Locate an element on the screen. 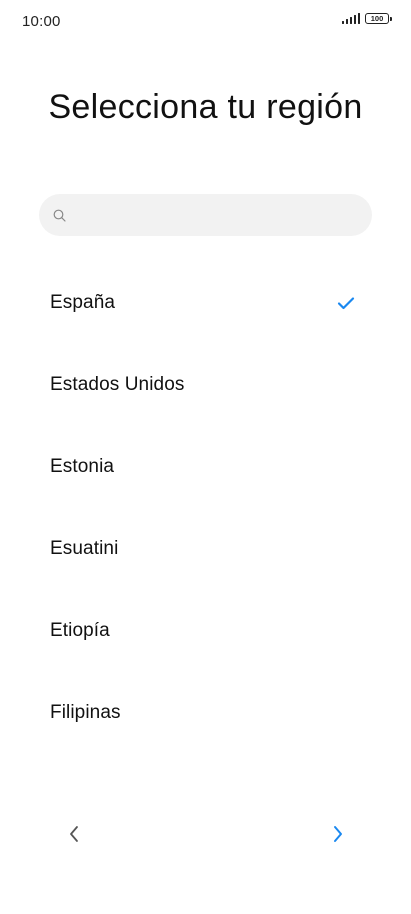 This screenshot has width=411, height=914. next-button is located at coordinates (338, 834).